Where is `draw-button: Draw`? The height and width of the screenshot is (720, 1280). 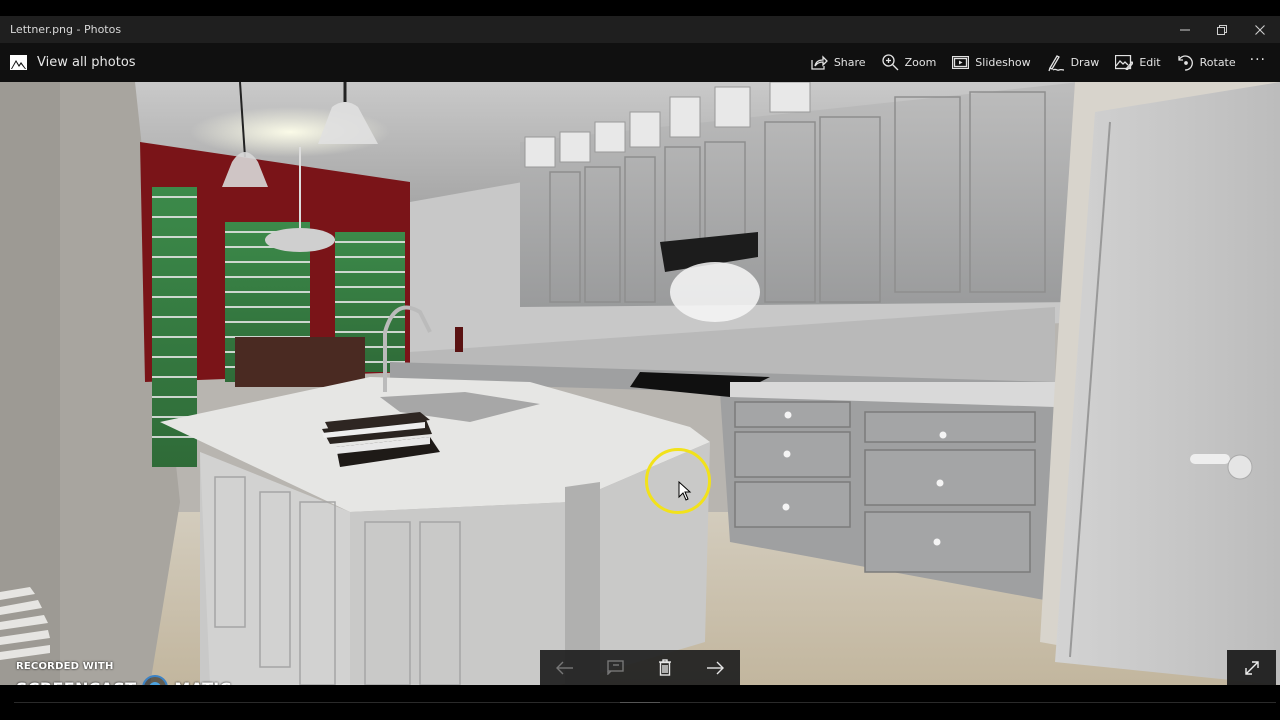
draw-button: Draw is located at coordinates (1073, 62).